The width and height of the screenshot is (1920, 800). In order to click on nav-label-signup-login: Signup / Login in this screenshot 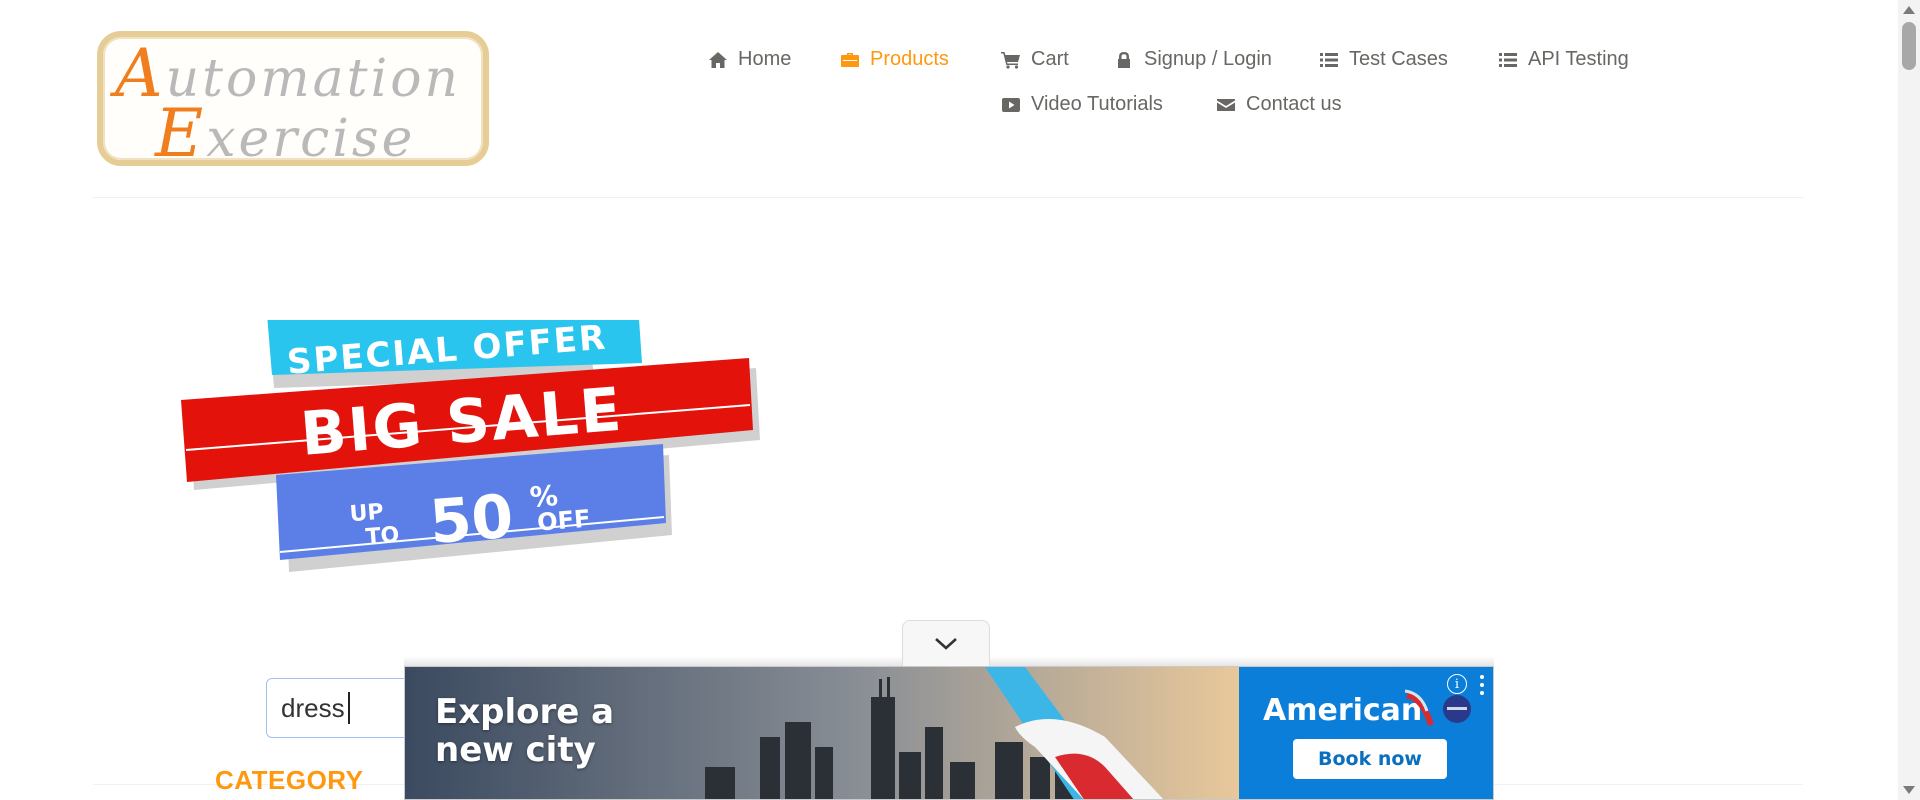, I will do `click(1208, 59)`.